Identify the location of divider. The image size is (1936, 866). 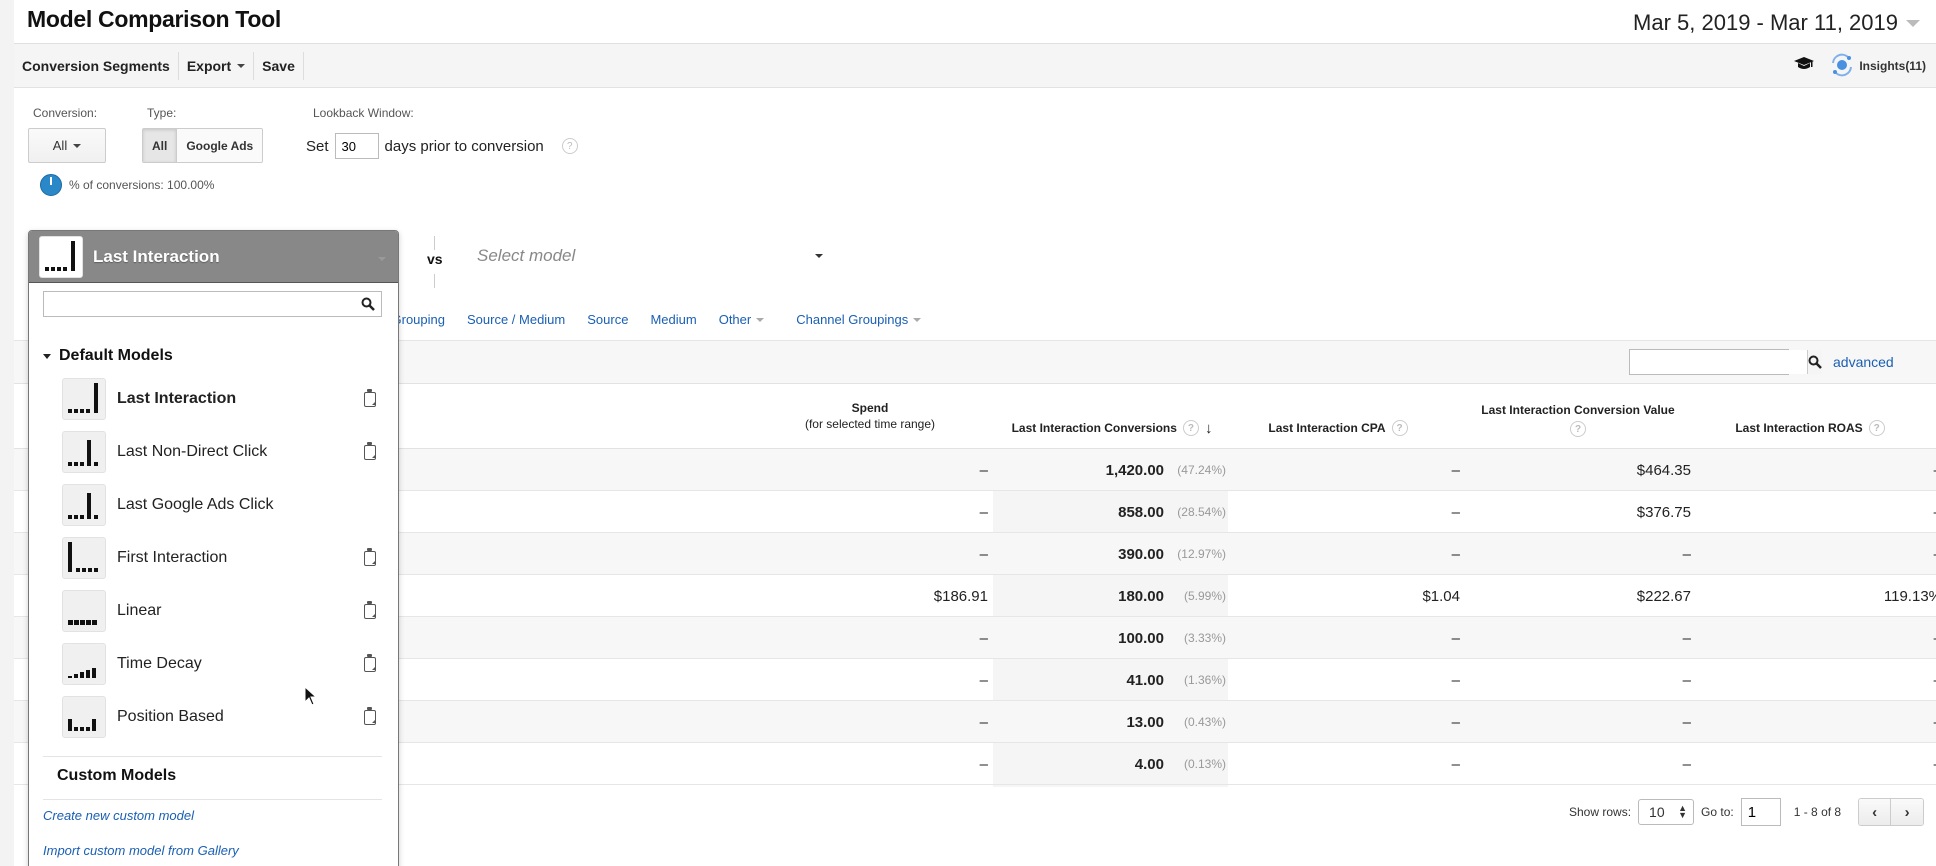
(212, 799).